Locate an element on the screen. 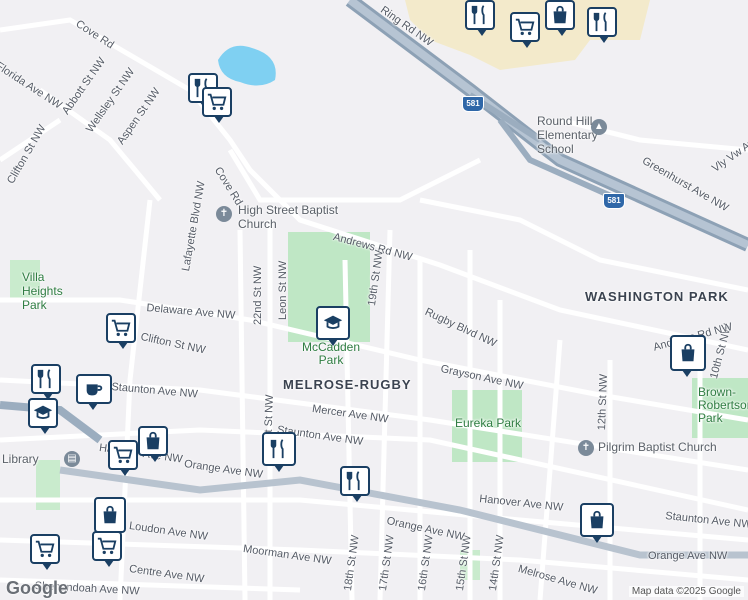 Image resolution: width=748 pixels, height=600 pixels. cafe-pin is located at coordinates (94, 392).